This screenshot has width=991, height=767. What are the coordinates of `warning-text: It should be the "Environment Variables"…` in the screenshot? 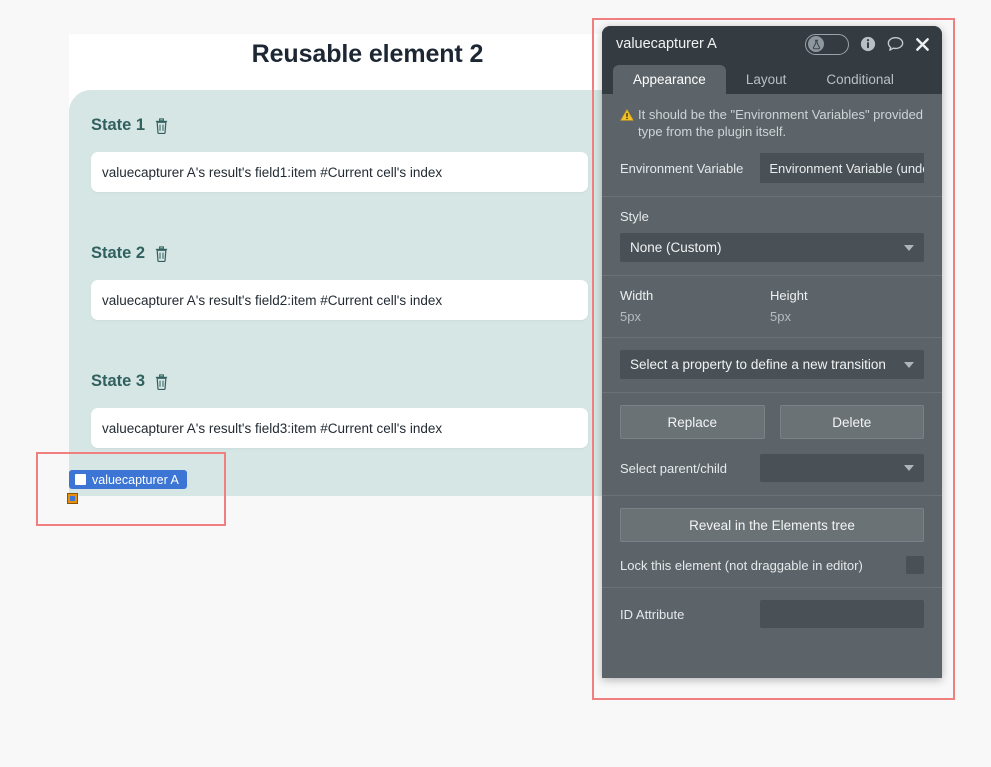 It's located at (781, 123).